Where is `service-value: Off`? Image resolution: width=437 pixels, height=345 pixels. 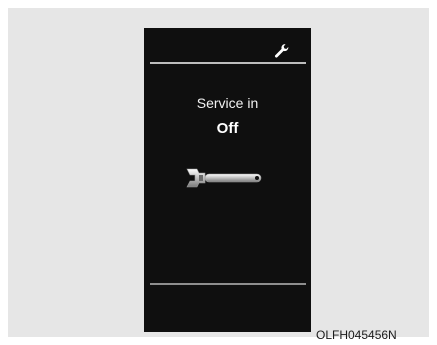 service-value: Off is located at coordinates (227, 128).